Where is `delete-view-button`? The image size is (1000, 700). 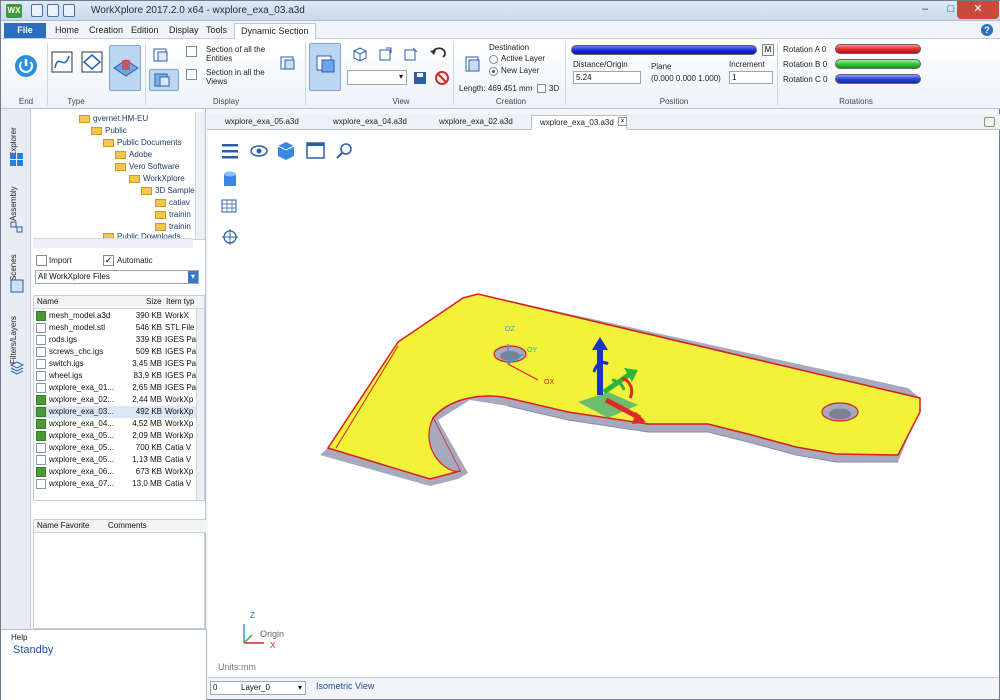 delete-view-button is located at coordinates (441, 77).